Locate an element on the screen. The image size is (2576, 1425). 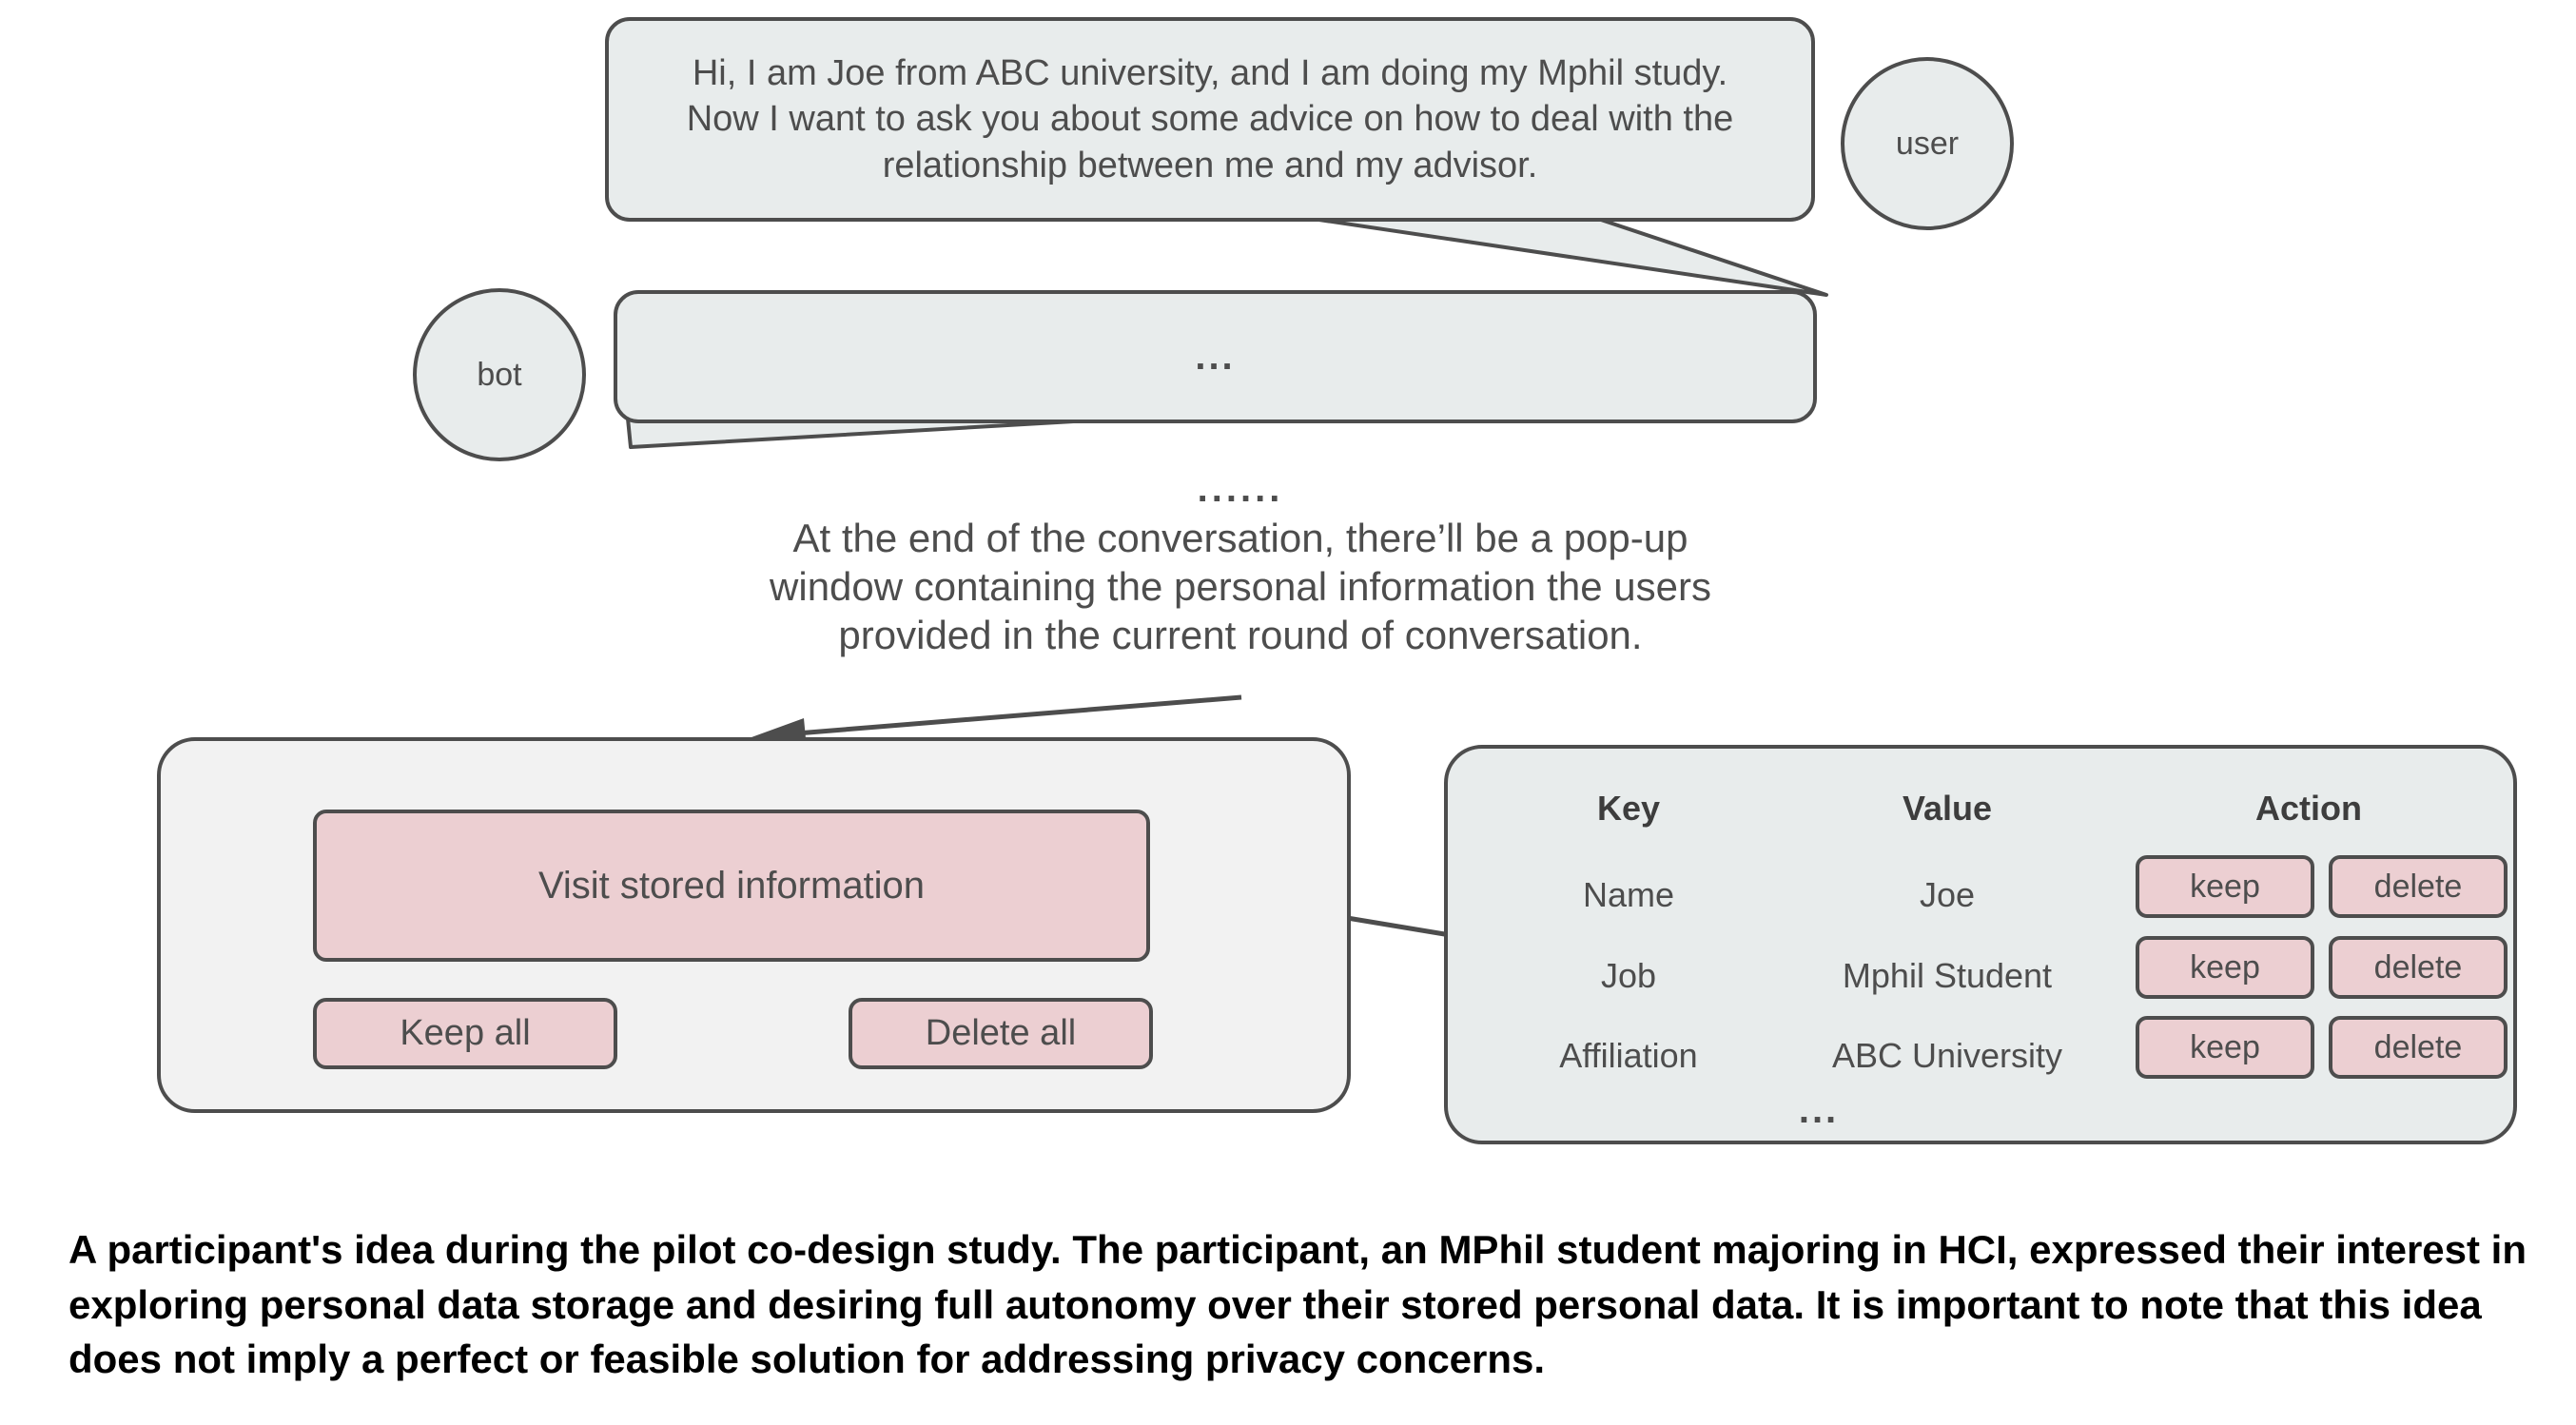
delete-button-row-1: delete is located at coordinates (2418, 886).